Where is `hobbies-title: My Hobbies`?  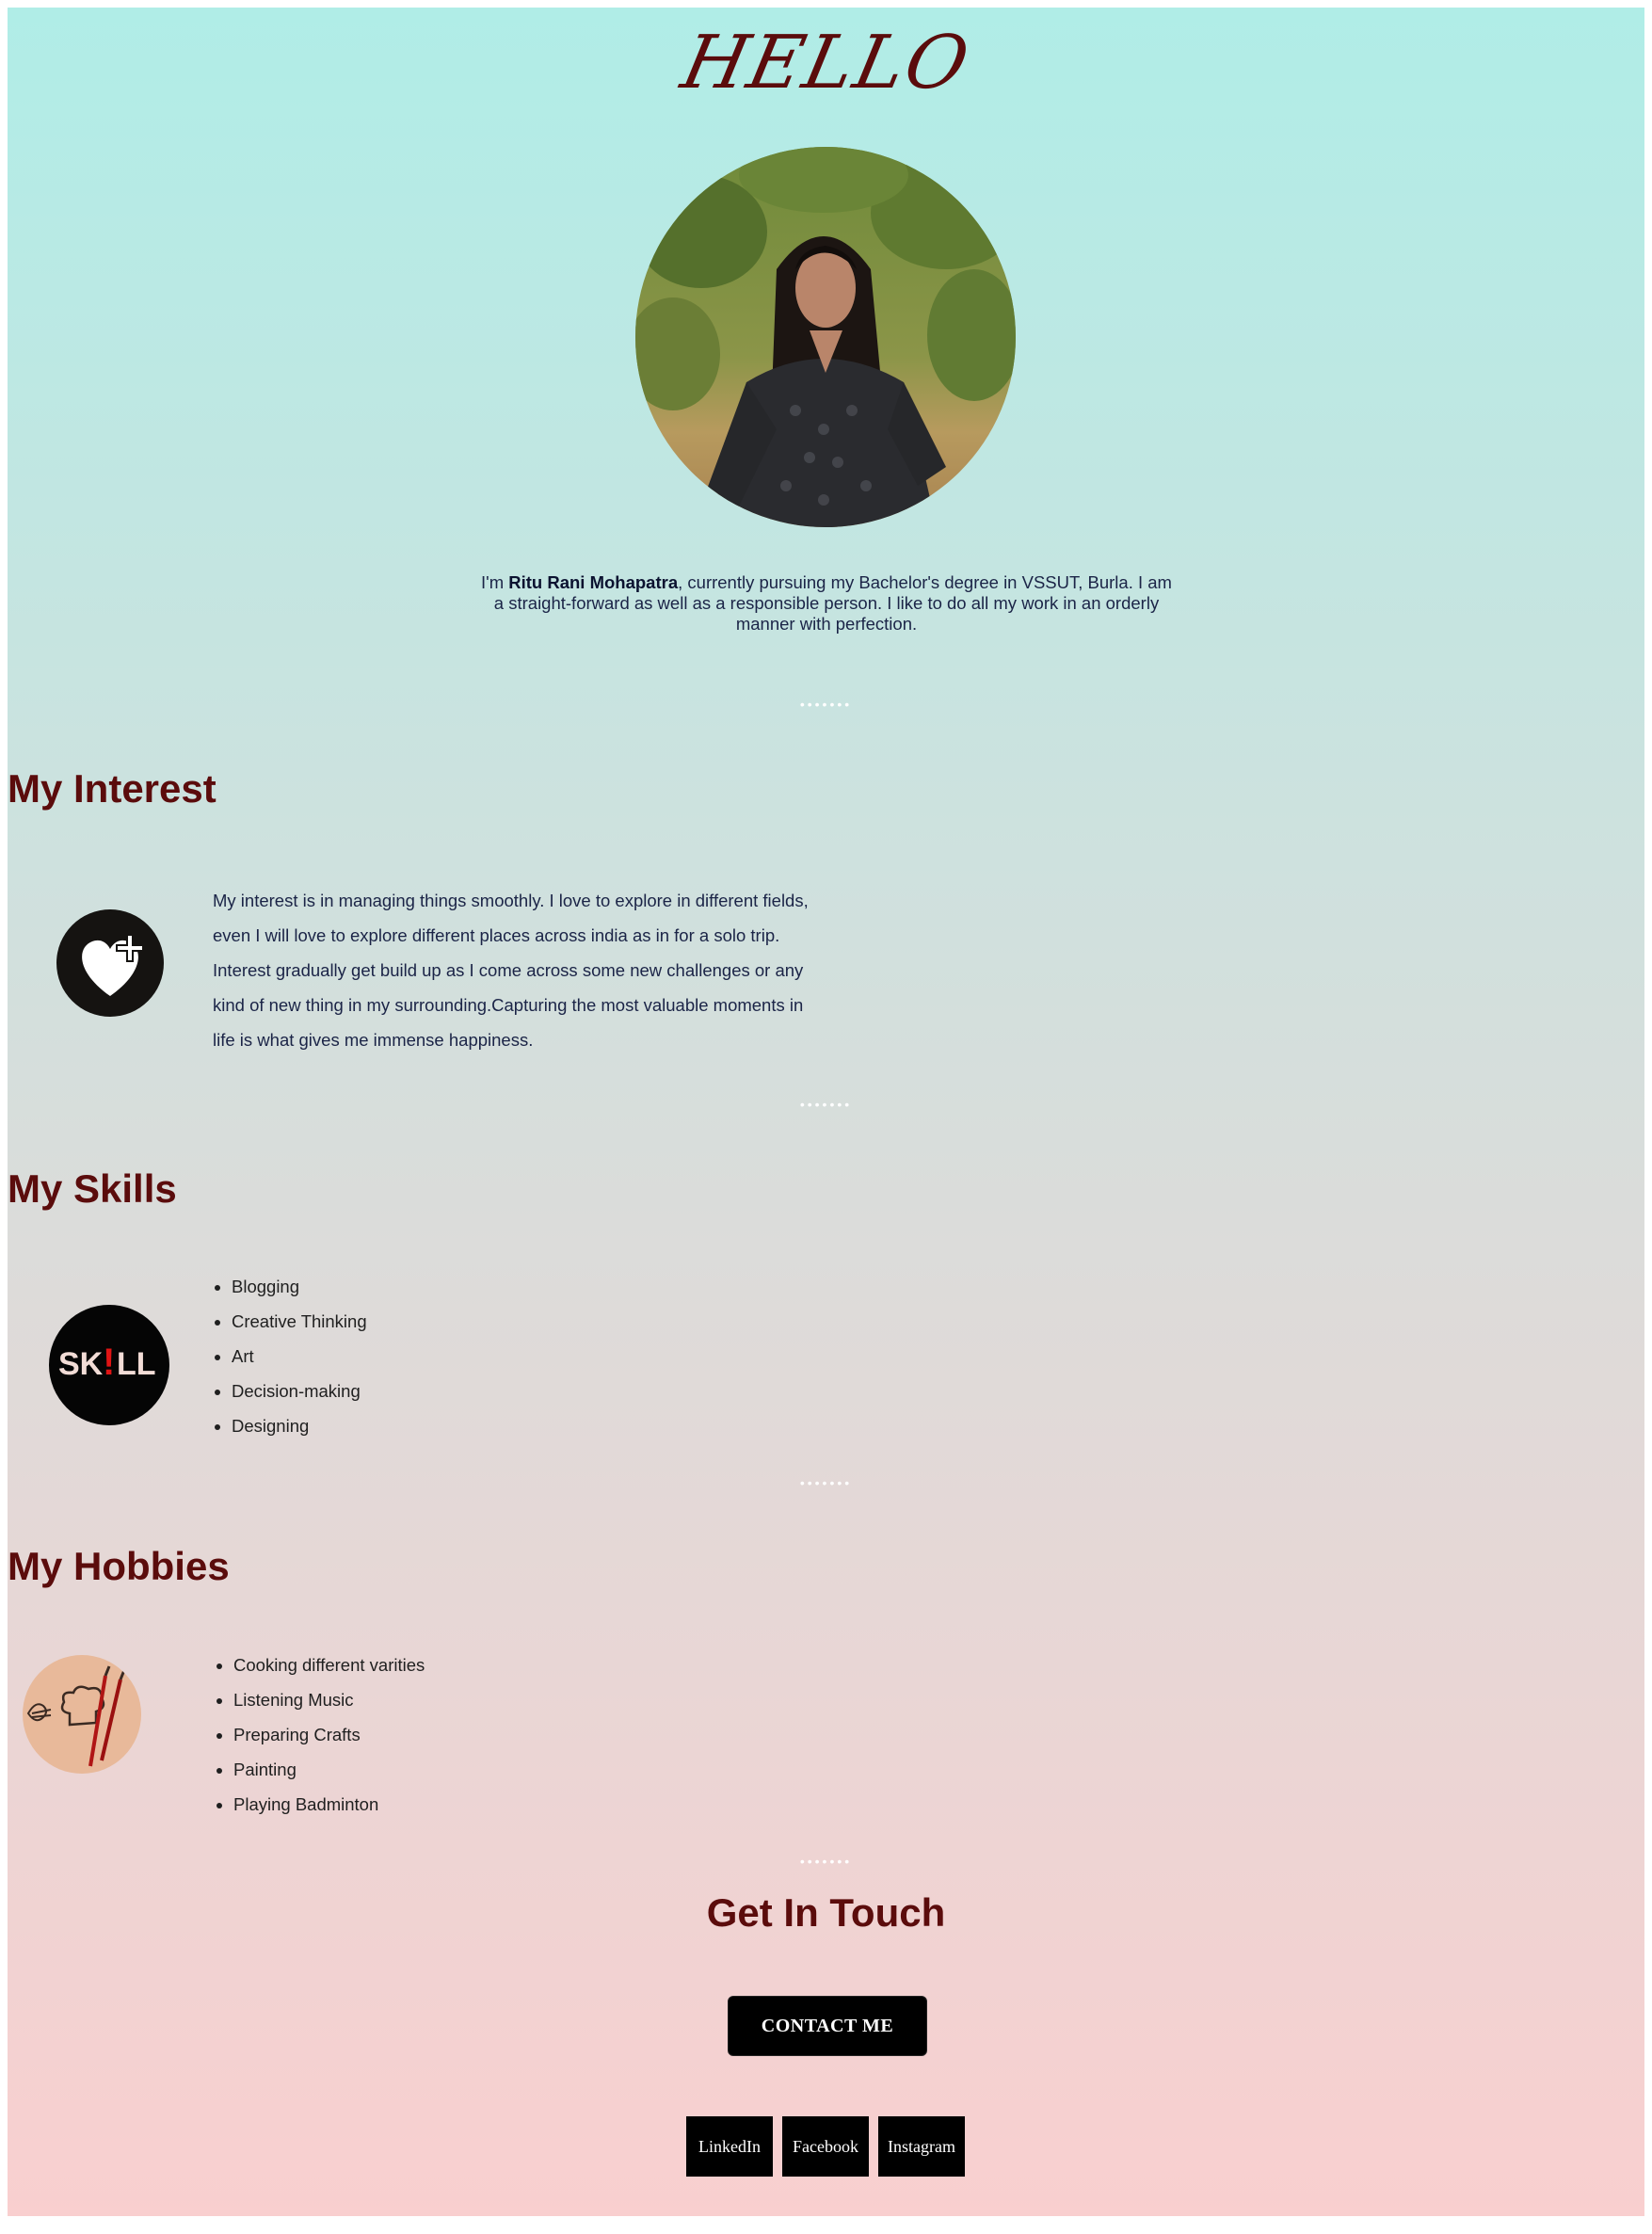 hobbies-title: My Hobbies is located at coordinates (119, 1566).